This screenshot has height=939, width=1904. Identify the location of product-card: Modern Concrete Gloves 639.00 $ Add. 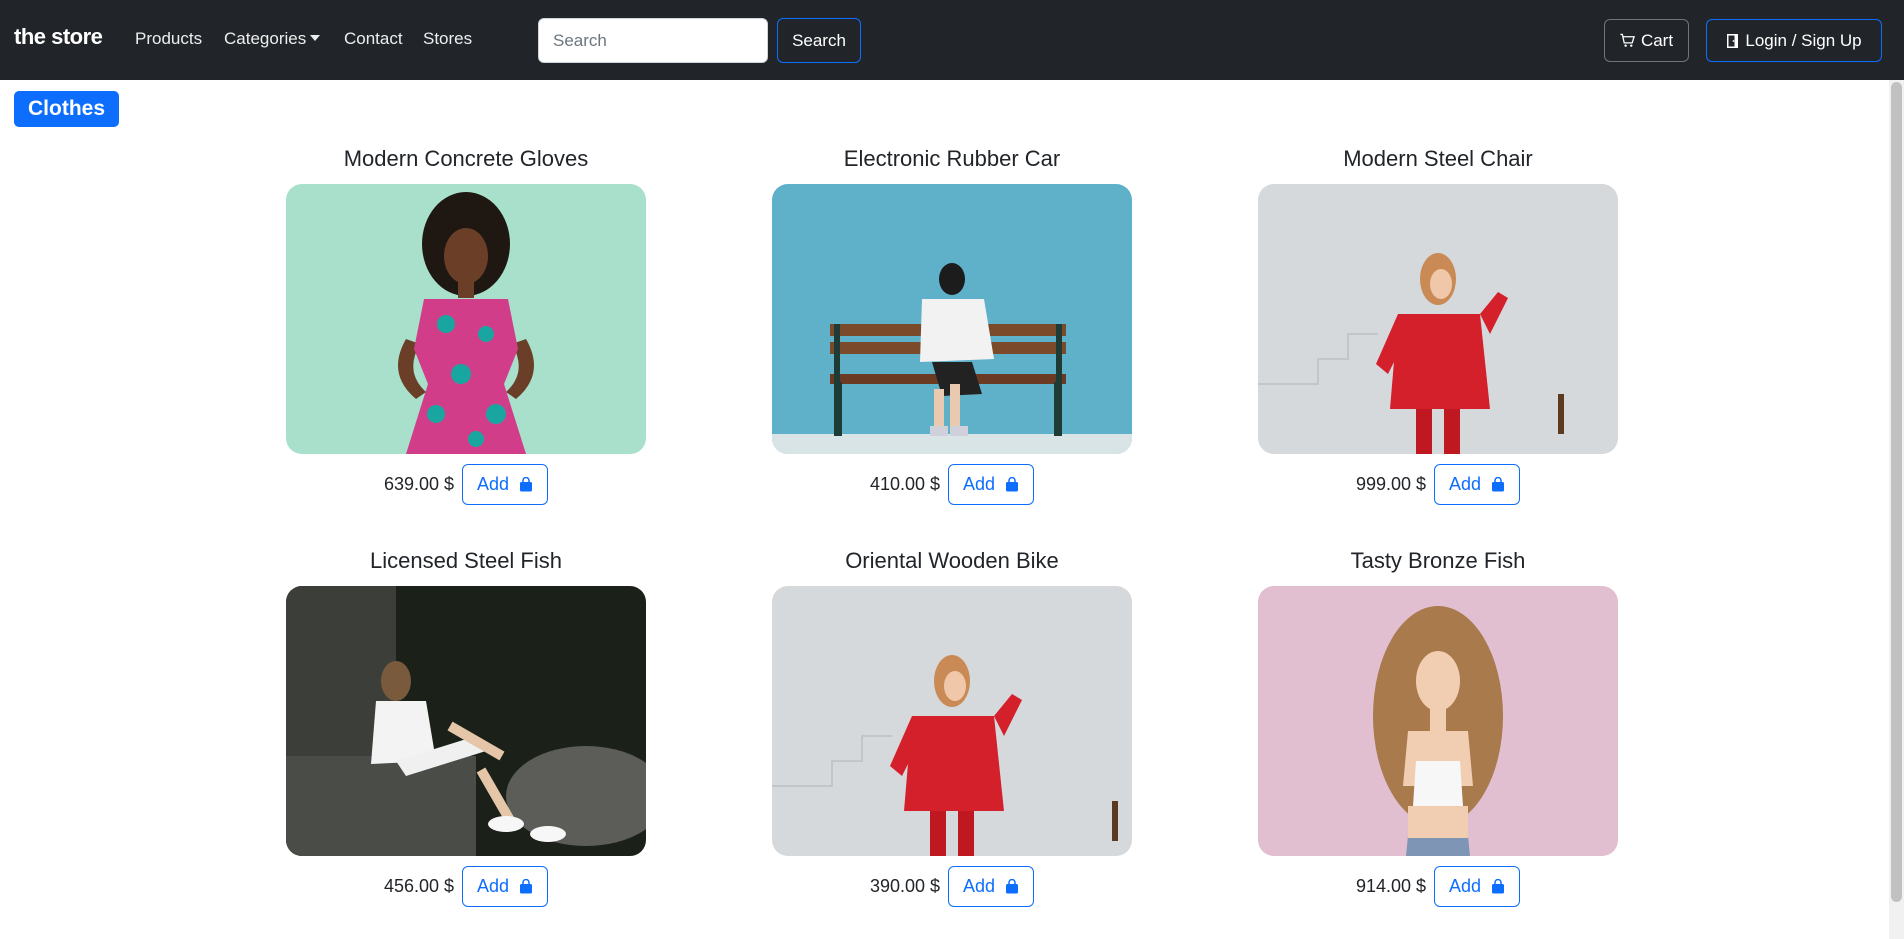
(466, 323).